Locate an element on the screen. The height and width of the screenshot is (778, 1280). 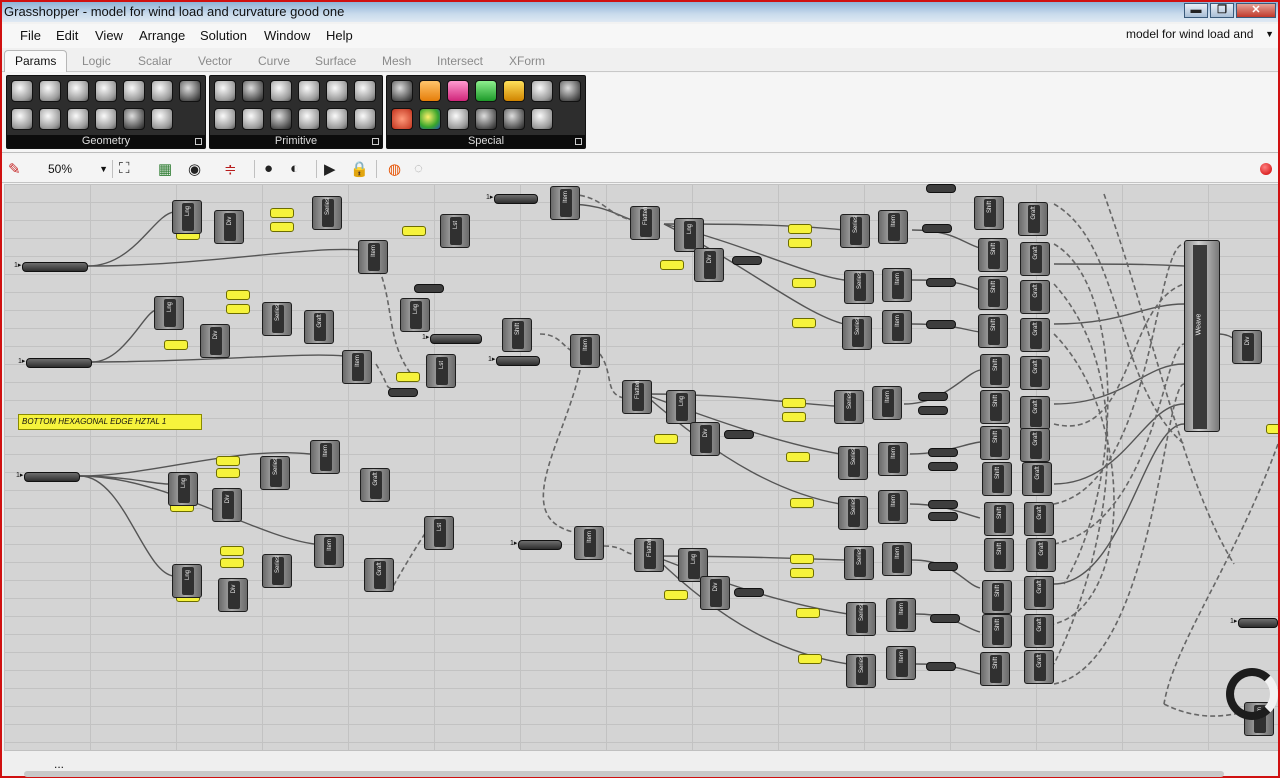
menu-edit: Edit is located at coordinates (67, 35).